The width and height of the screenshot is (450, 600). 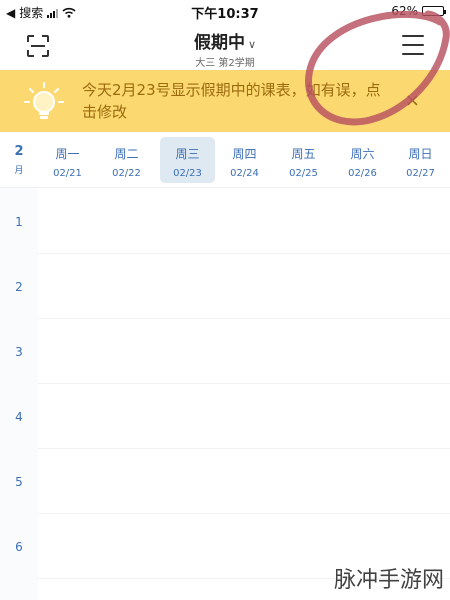 I want to click on day-header-fri: 周五 02/25, so click(x=303, y=160).